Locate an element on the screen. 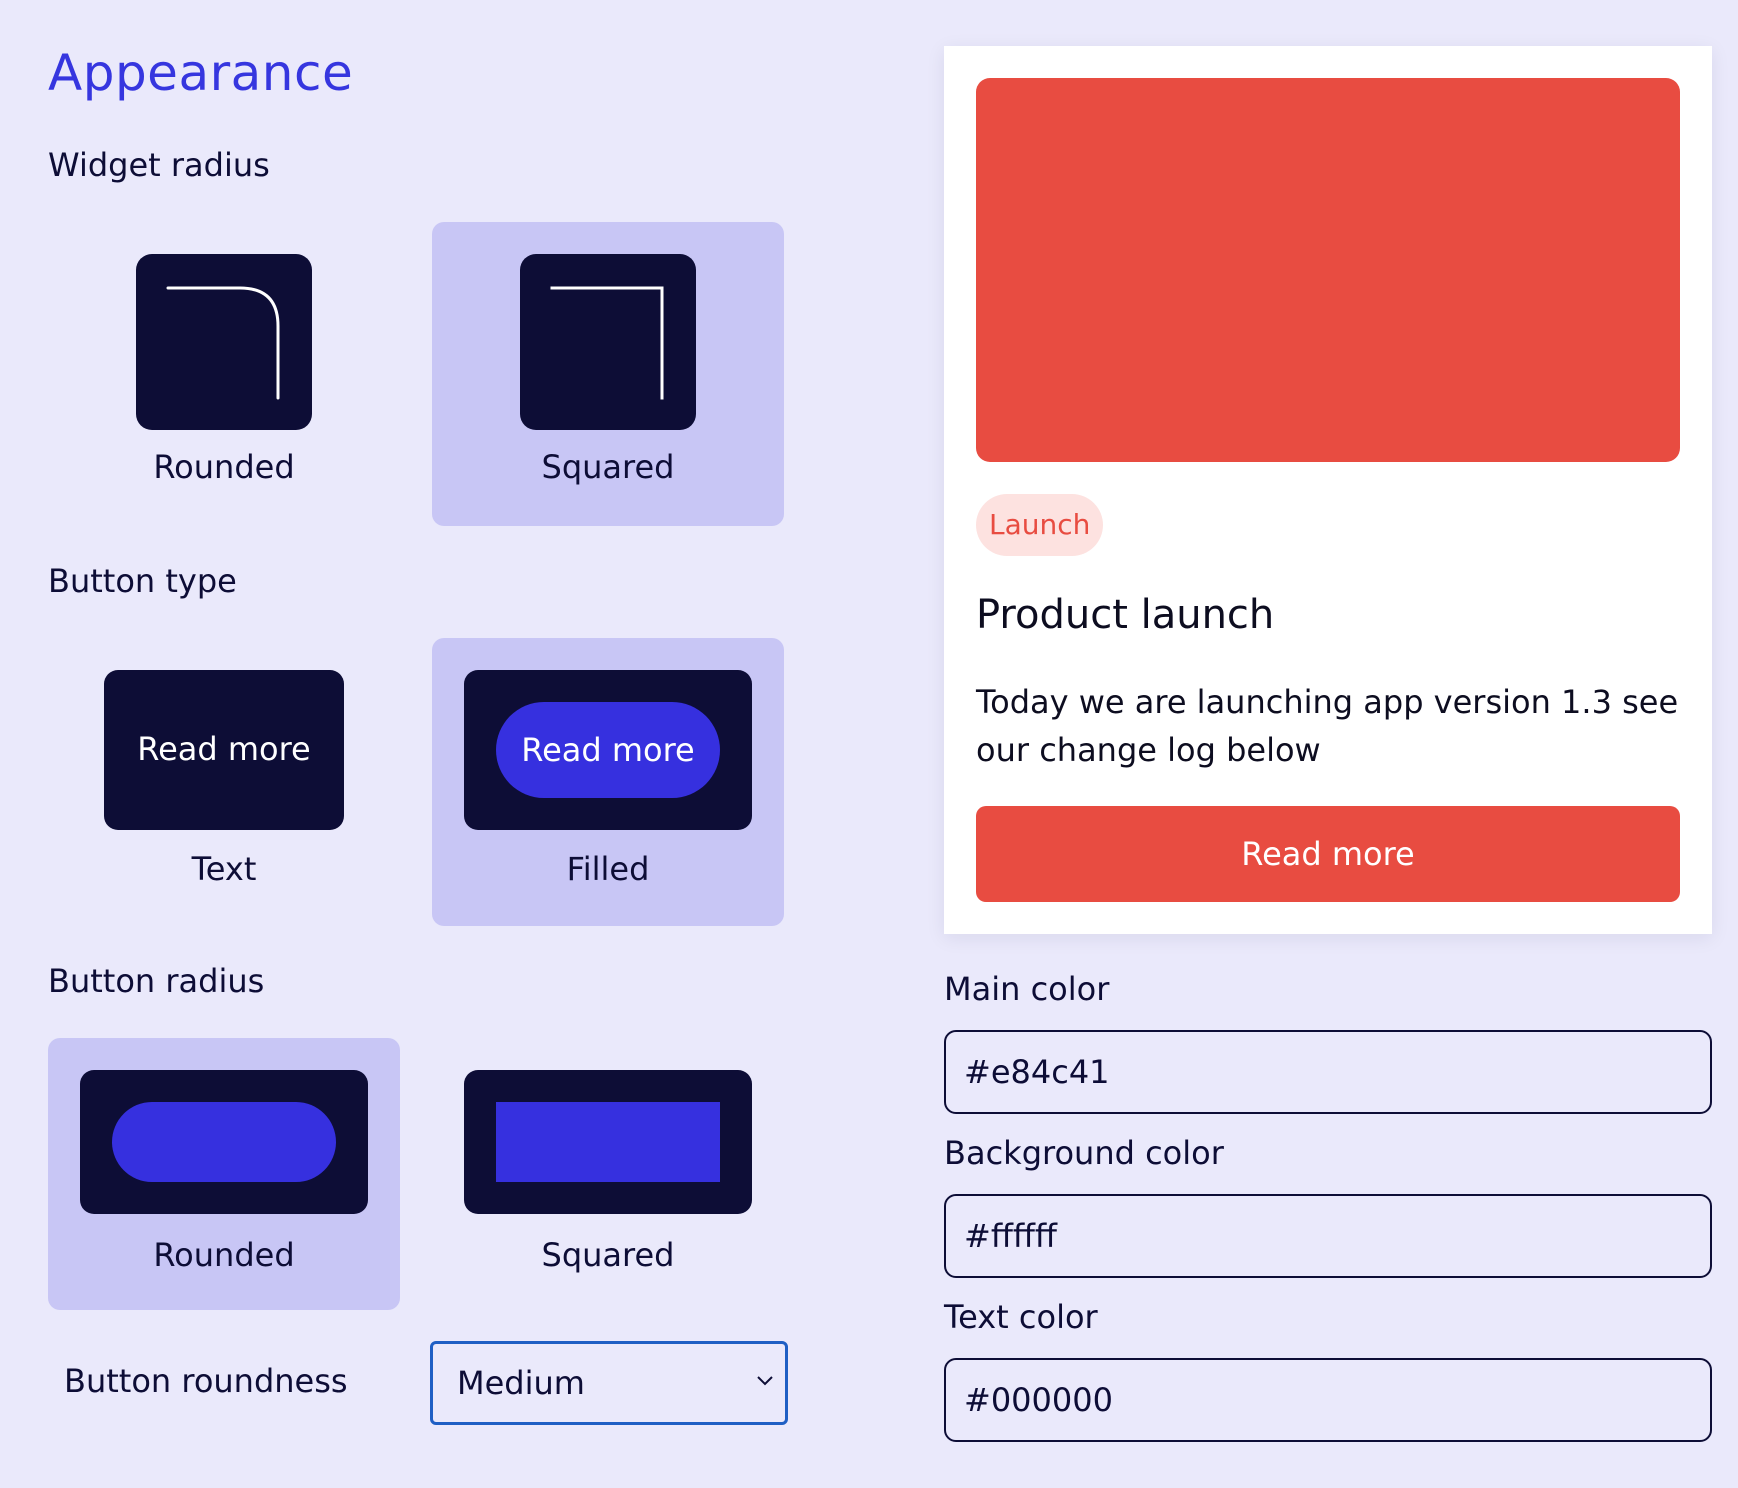  widget-squared-preview is located at coordinates (608, 342).